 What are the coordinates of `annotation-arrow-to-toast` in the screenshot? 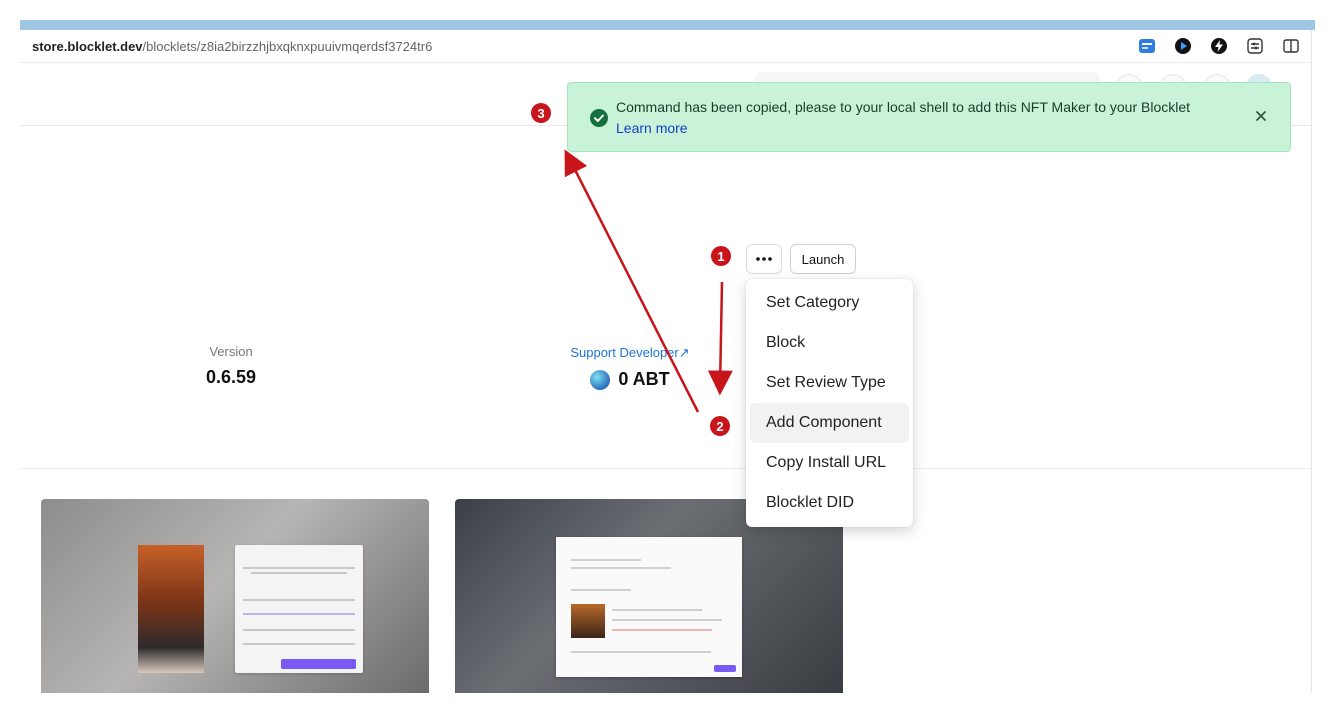 It's located at (632, 281).